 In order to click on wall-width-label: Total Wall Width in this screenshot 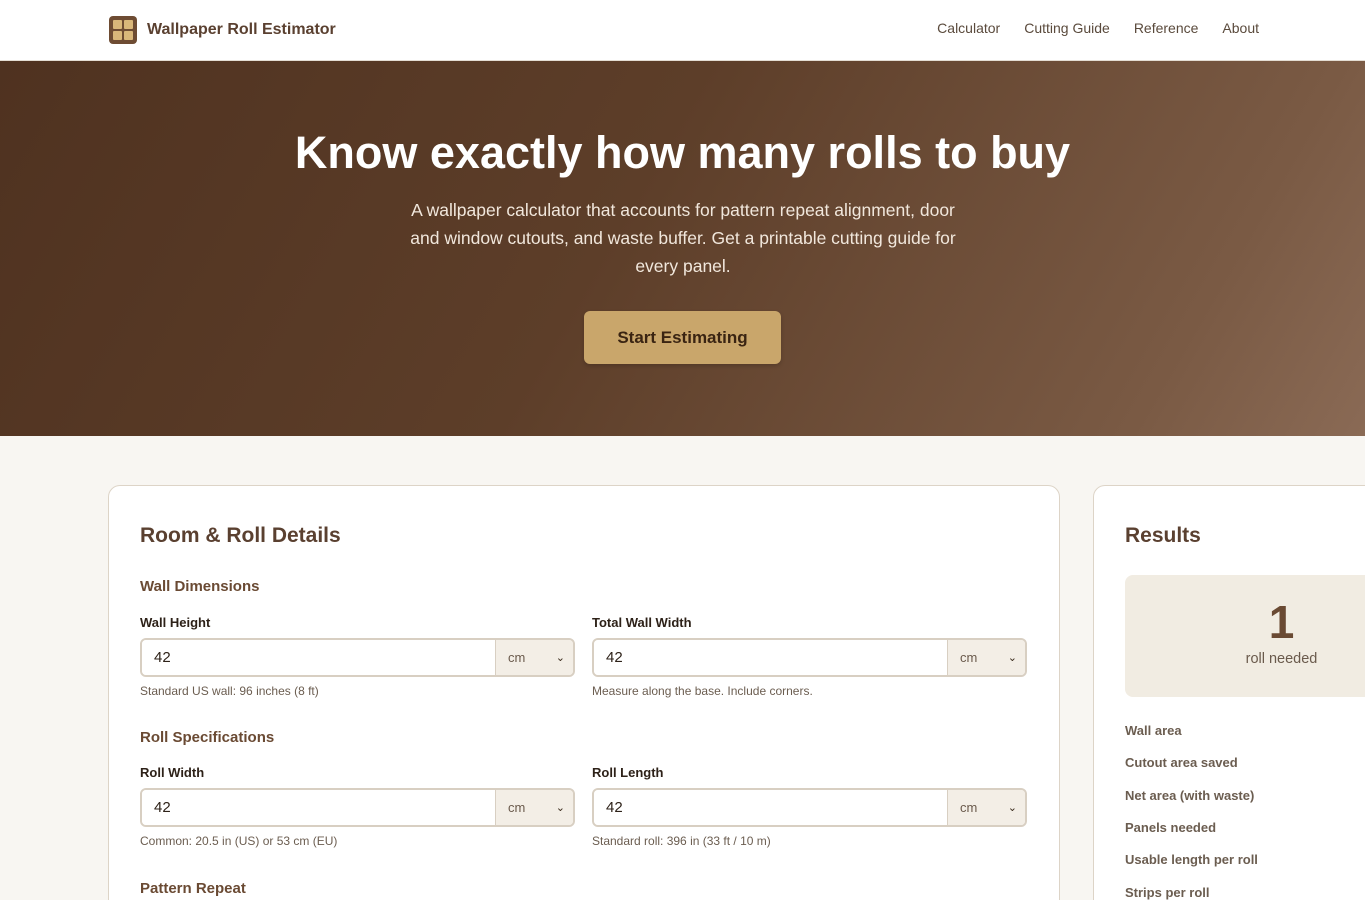, I will do `click(642, 622)`.